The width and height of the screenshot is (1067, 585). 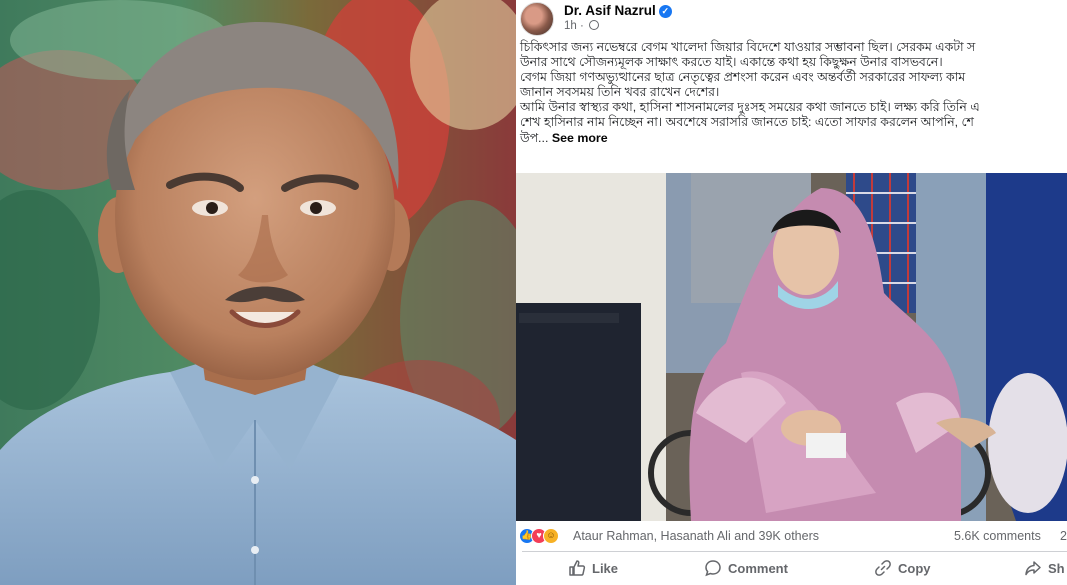 I want to click on post-meta: 1h ·, so click(x=582, y=26).